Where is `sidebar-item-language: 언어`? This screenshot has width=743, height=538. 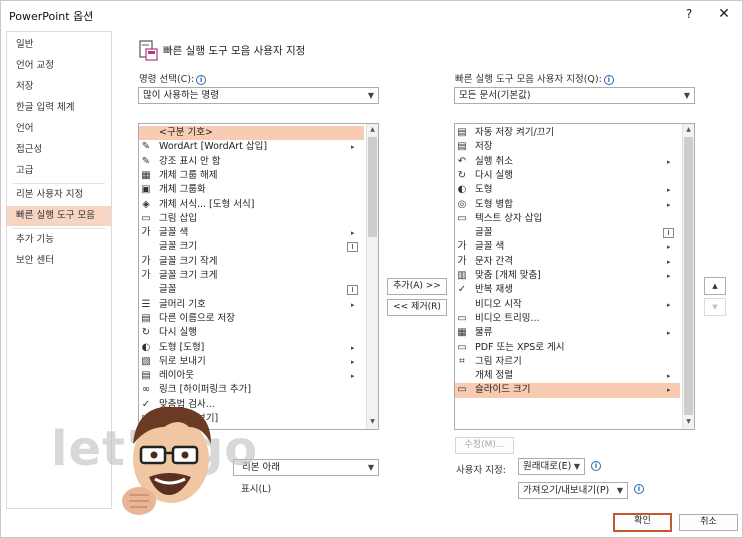 sidebar-item-language: 언어 is located at coordinates (59, 129).